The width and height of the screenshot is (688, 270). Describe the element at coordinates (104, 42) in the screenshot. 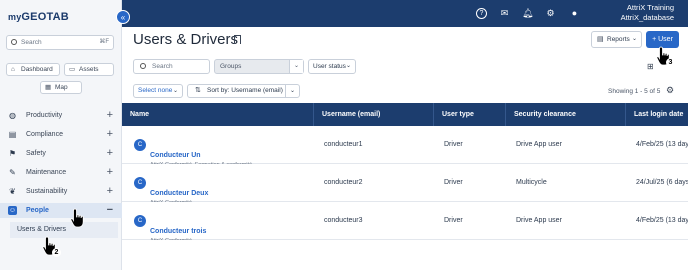

I see `search-shortcut: ⌘F` at that location.